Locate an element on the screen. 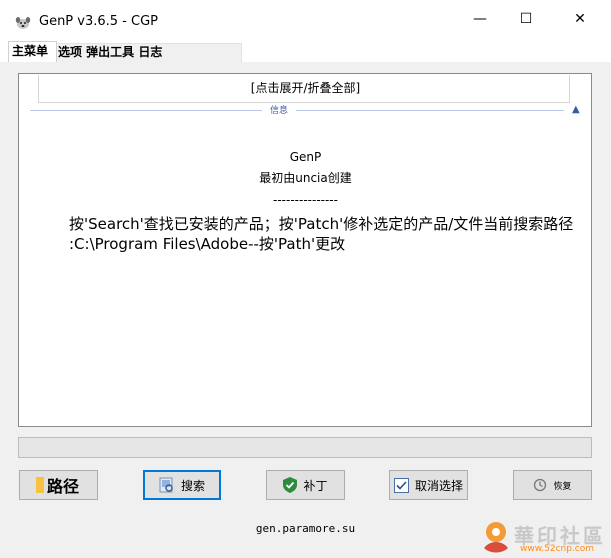 The height and width of the screenshot is (558, 611). watermark-logo-icon is located at coordinates (496, 537).